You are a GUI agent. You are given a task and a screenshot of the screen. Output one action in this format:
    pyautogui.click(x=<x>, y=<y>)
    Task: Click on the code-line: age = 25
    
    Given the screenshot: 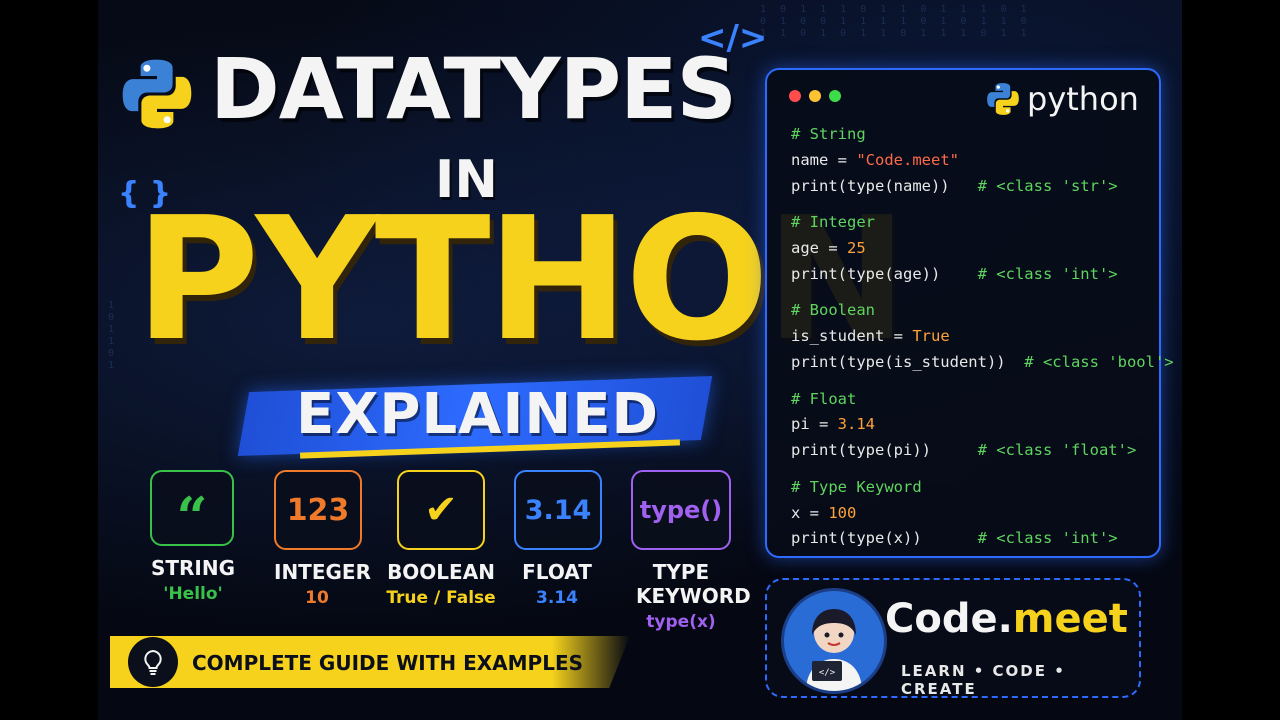 What is the action you would take?
    pyautogui.click(x=982, y=249)
    